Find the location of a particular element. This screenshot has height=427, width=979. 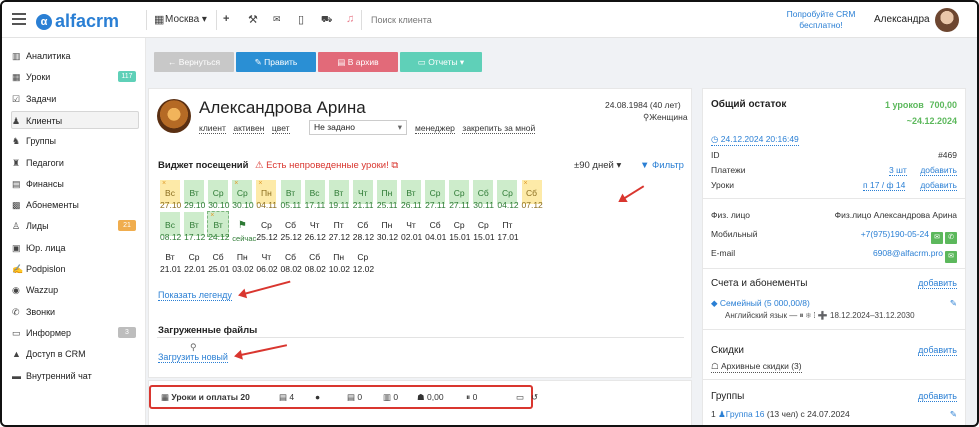

visit-cell: ×Вт26.11 is located at coordinates (411, 194).